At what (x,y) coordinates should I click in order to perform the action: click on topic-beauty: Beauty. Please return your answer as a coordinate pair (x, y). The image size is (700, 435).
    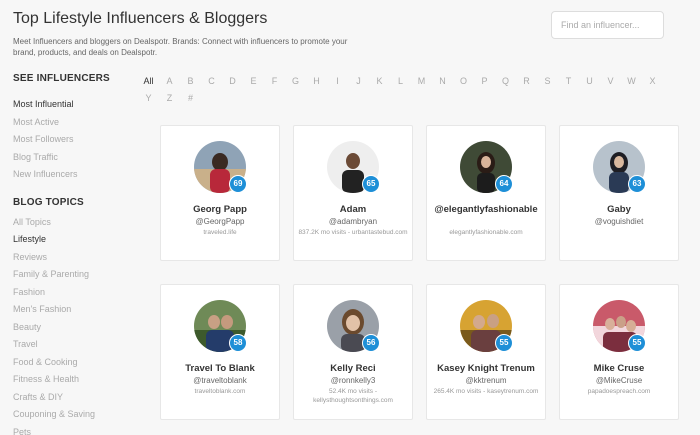
    Looking at the image, I should click on (73, 328).